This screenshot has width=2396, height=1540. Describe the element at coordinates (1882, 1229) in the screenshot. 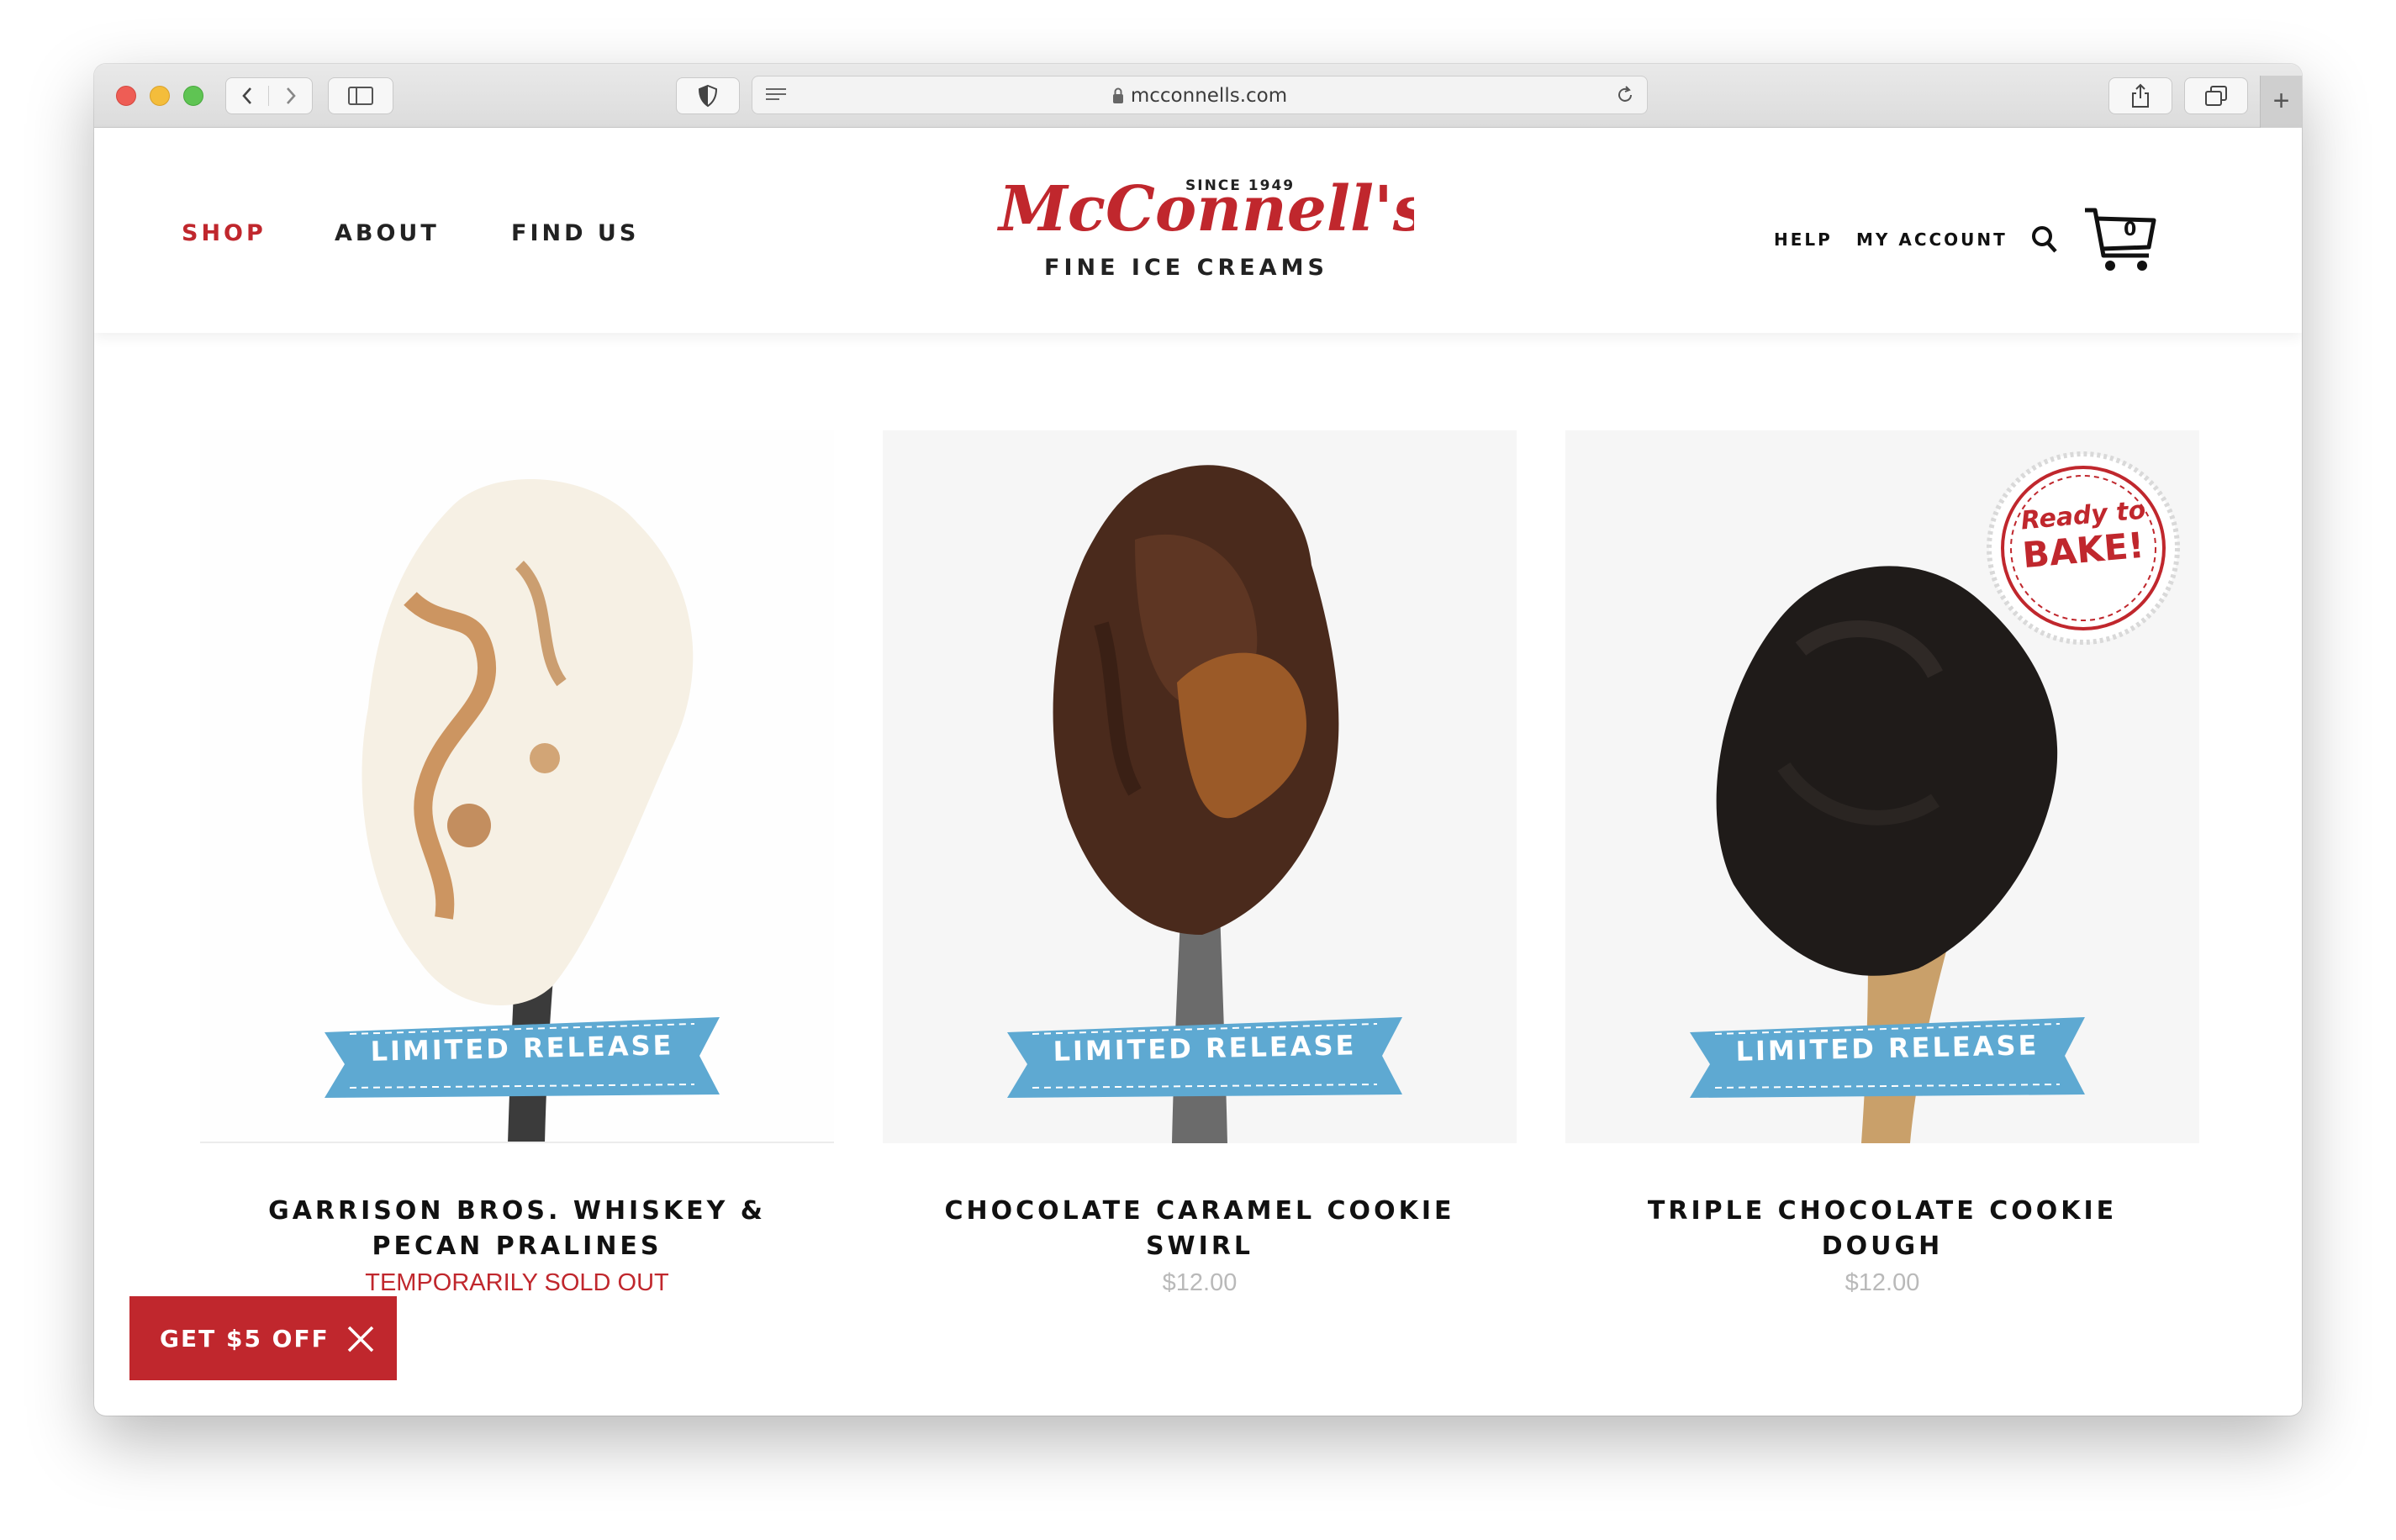

I see `product-title: TRIPLE CHOCOLATE COOKIE DOUGH` at that location.